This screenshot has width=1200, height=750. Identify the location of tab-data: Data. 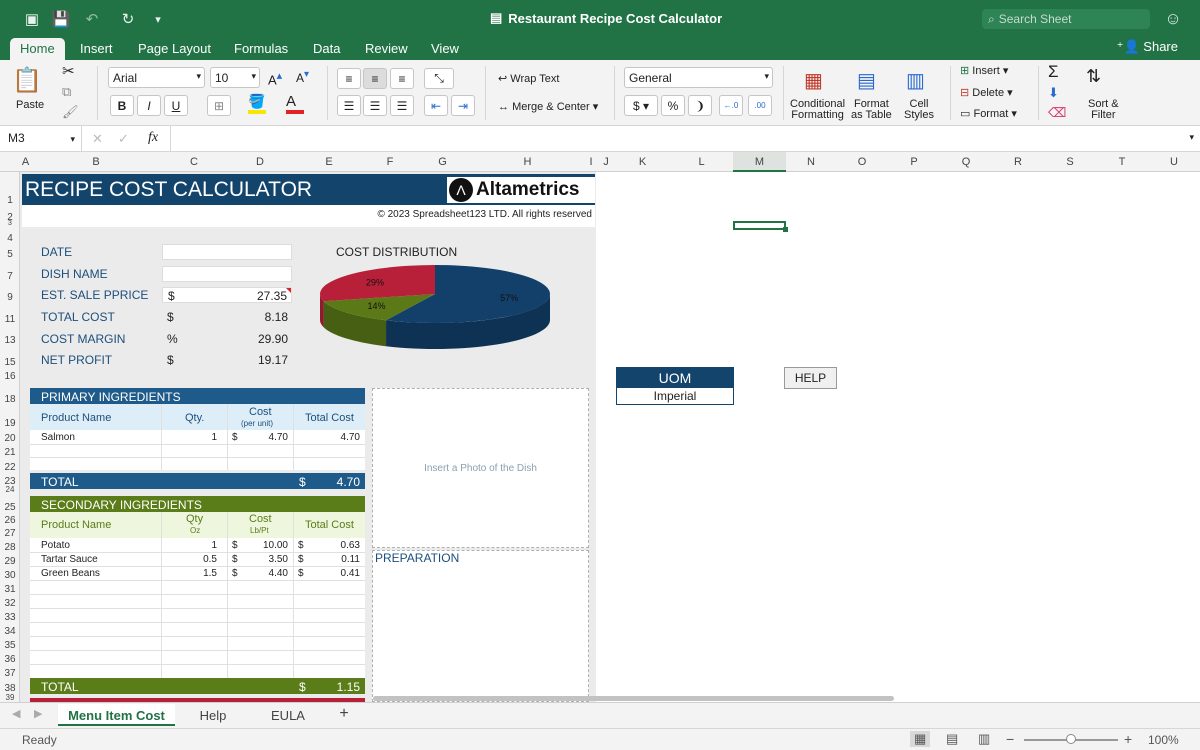
(326, 49).